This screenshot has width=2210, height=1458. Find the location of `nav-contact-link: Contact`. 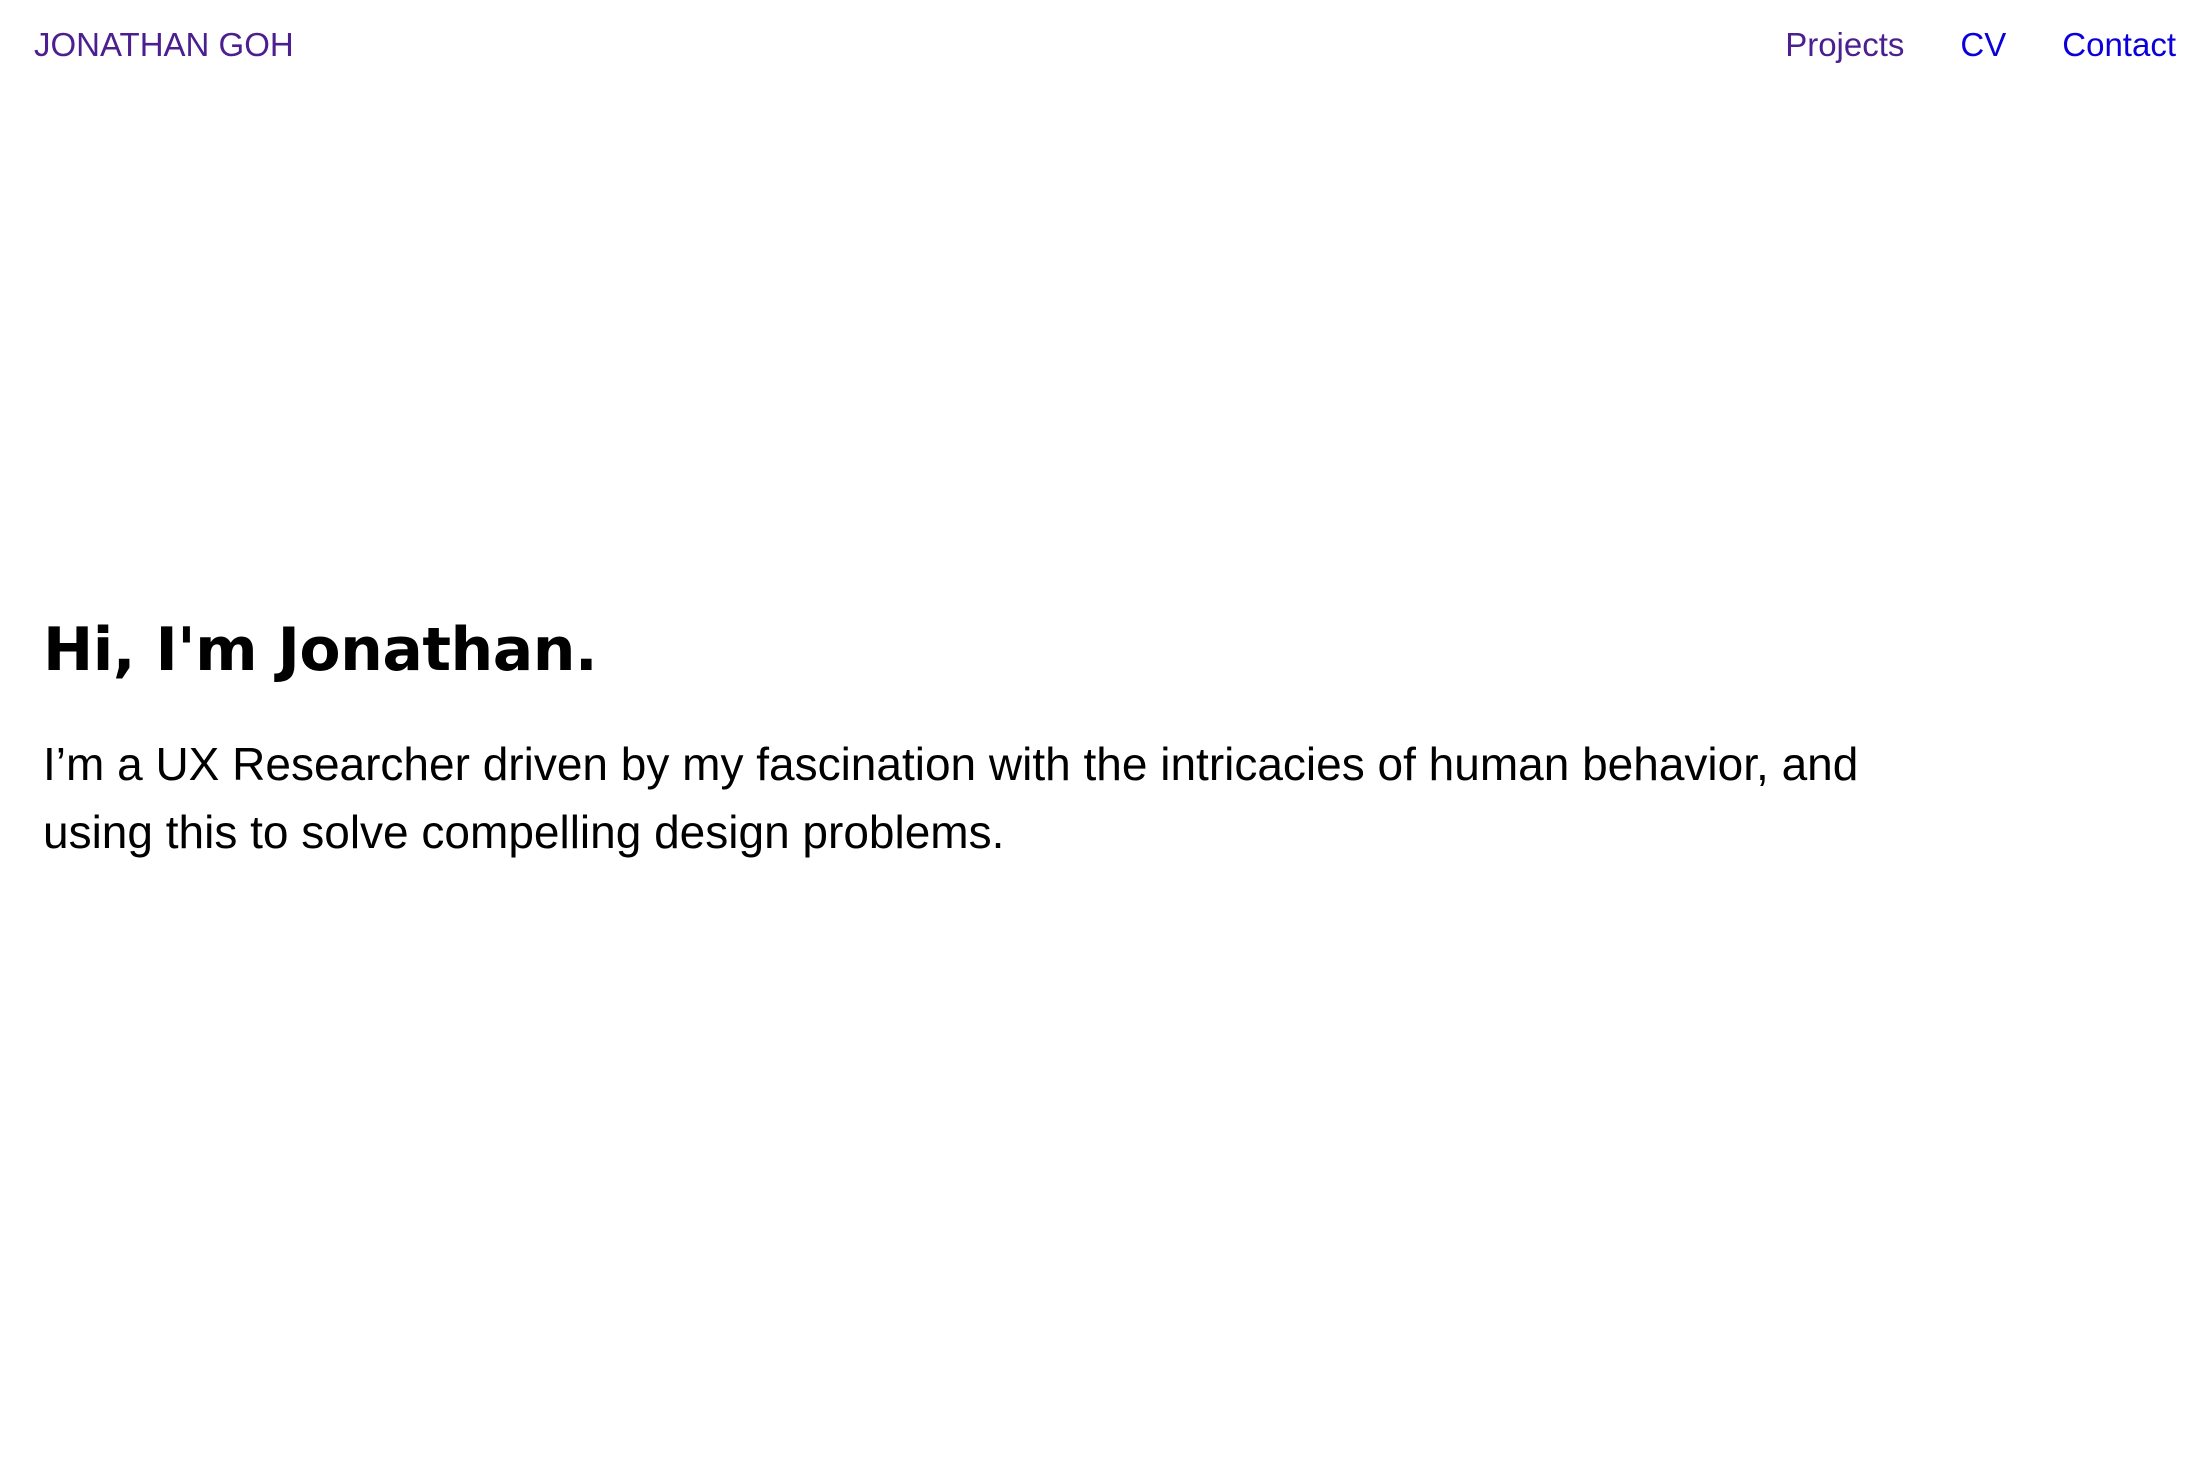

nav-contact-link: Contact is located at coordinates (2119, 45).